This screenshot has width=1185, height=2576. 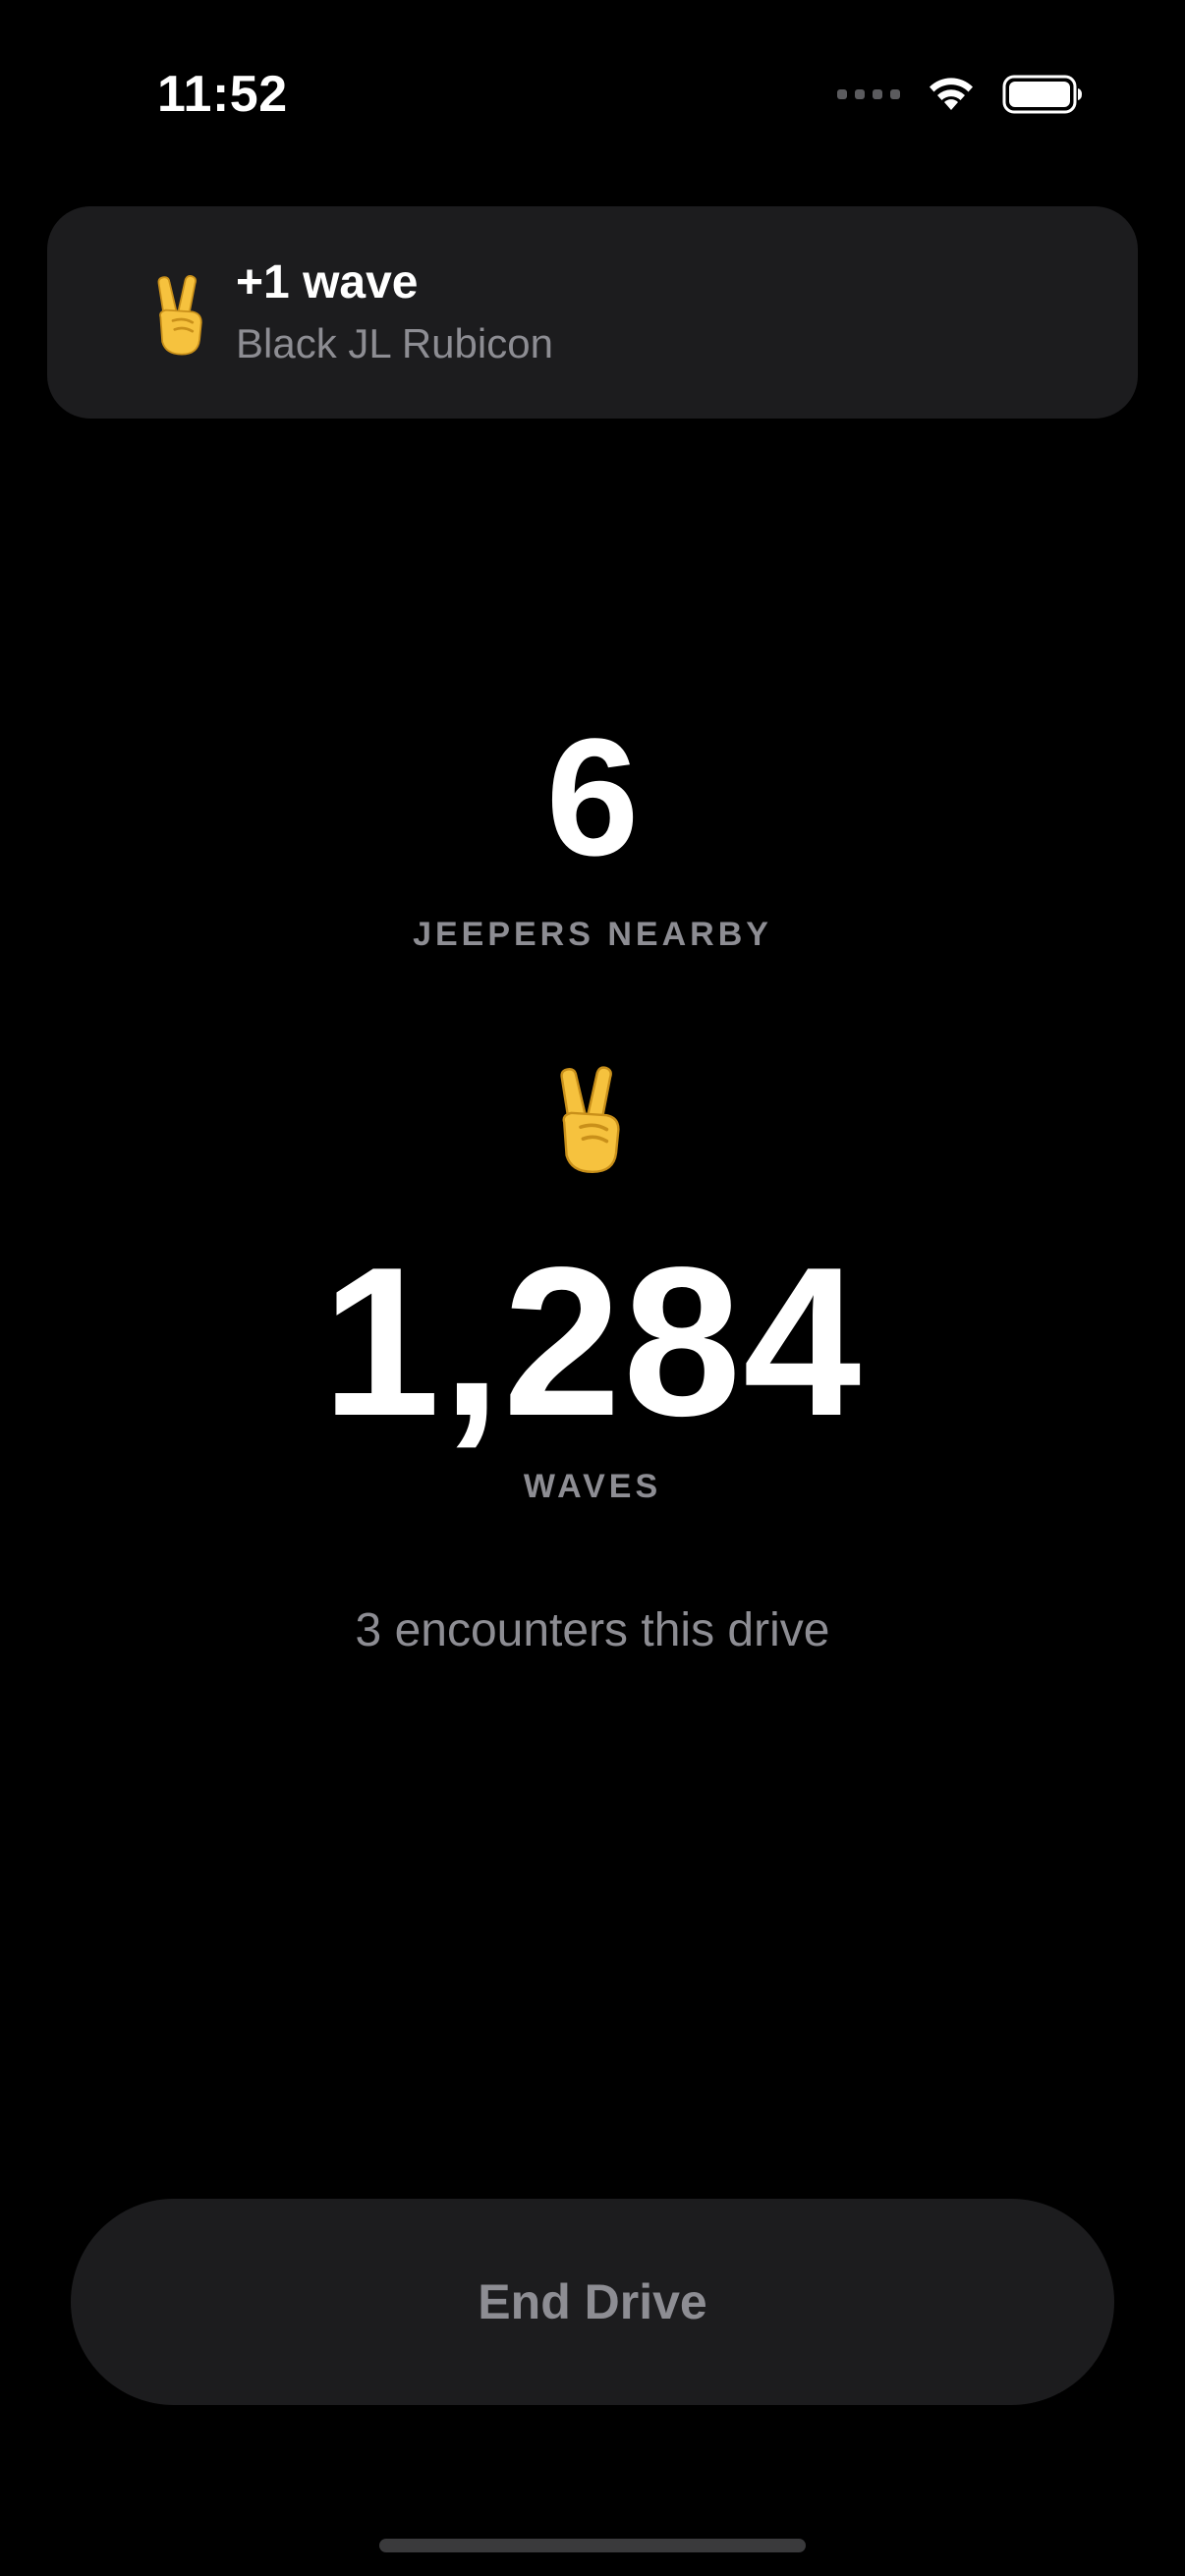 What do you see at coordinates (592, 1341) in the screenshot?
I see `waves-count: 1,284` at bounding box center [592, 1341].